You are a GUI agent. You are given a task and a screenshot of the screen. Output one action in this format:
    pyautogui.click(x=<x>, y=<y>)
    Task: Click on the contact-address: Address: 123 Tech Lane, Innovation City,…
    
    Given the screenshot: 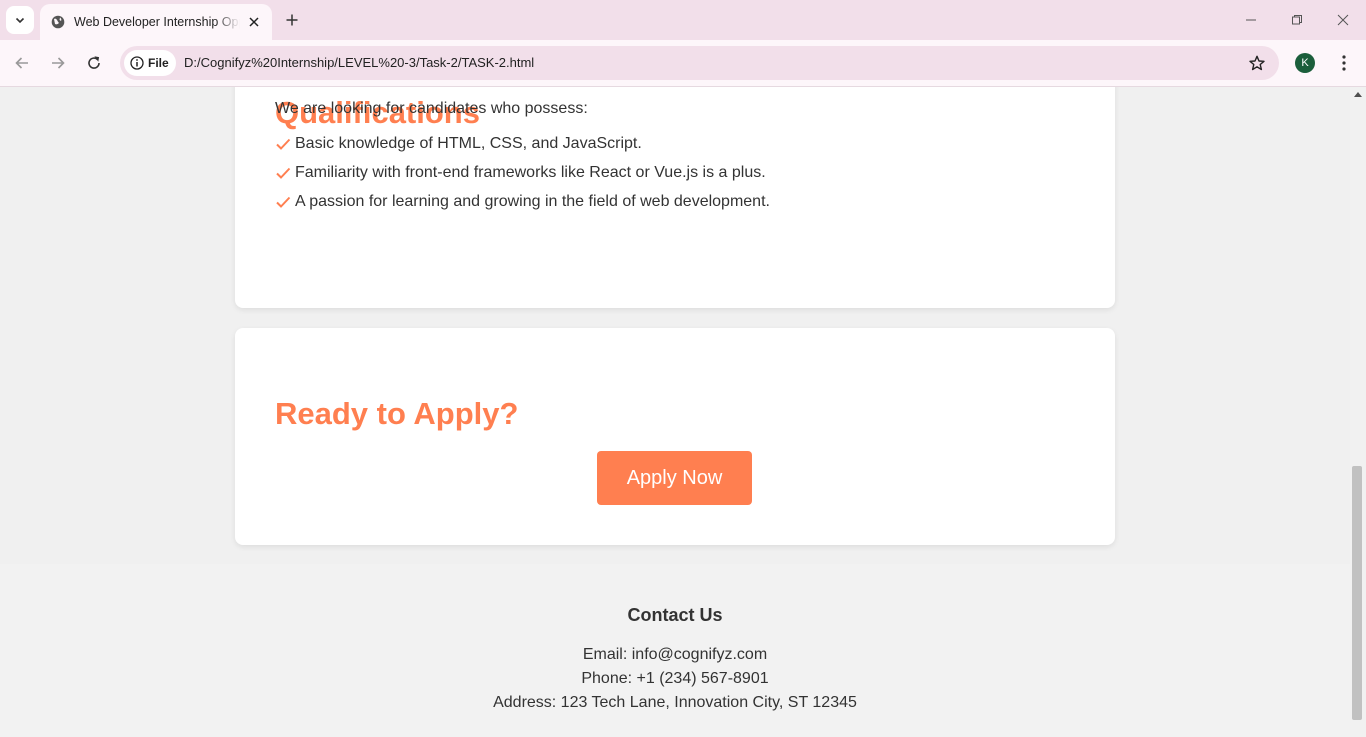 What is the action you would take?
    pyautogui.click(x=675, y=702)
    